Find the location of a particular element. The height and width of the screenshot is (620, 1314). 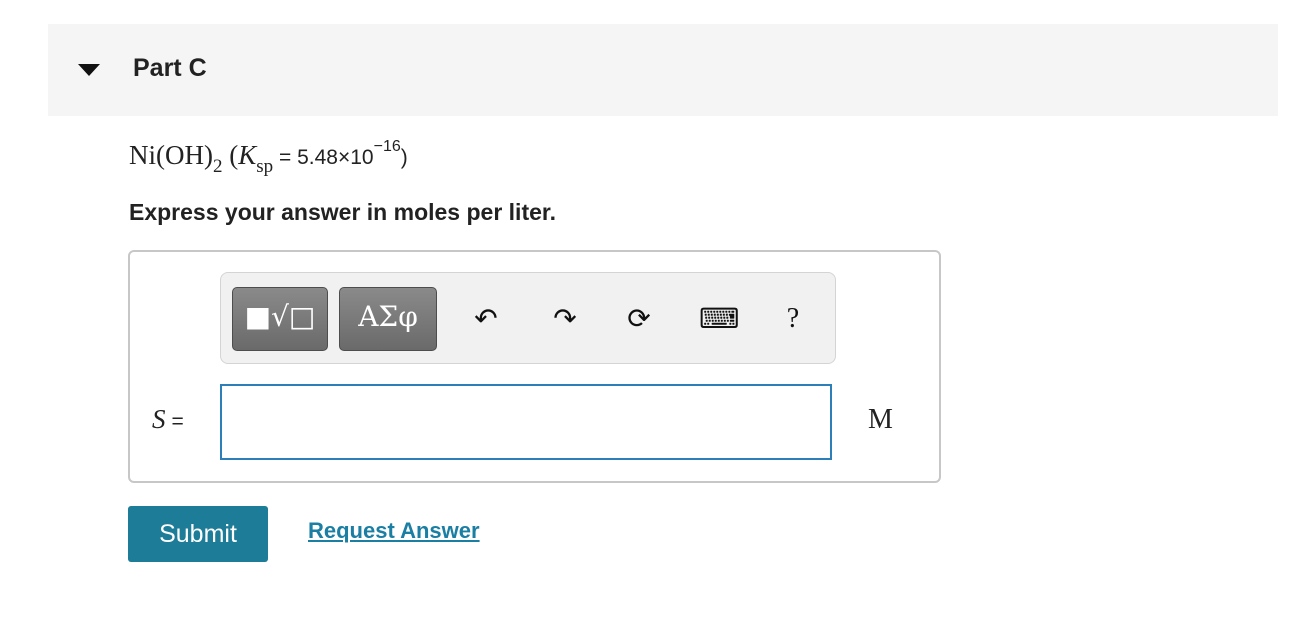

k-symbol: K is located at coordinates (247, 155).